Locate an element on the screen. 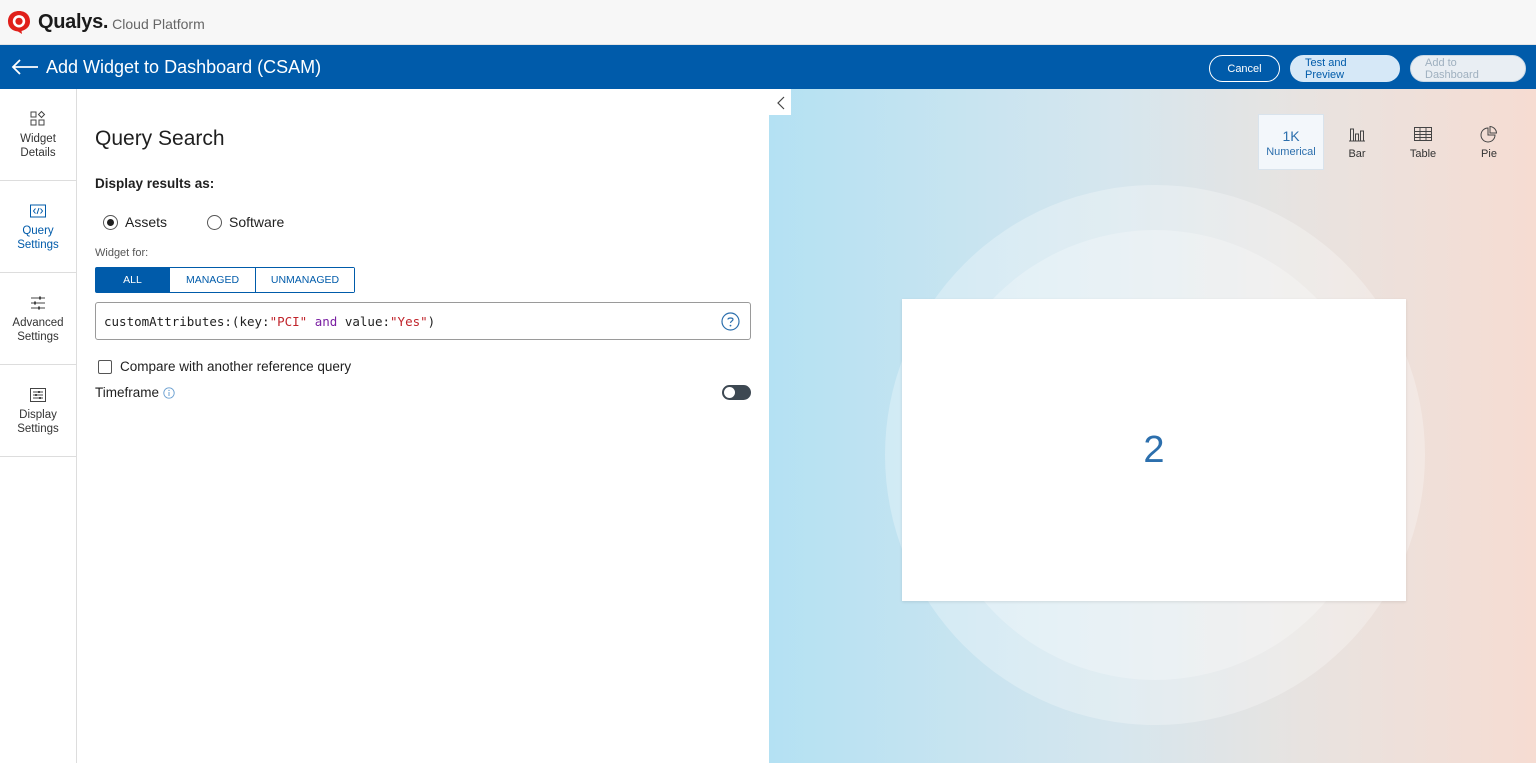  compare-checkbox is located at coordinates (105, 366).